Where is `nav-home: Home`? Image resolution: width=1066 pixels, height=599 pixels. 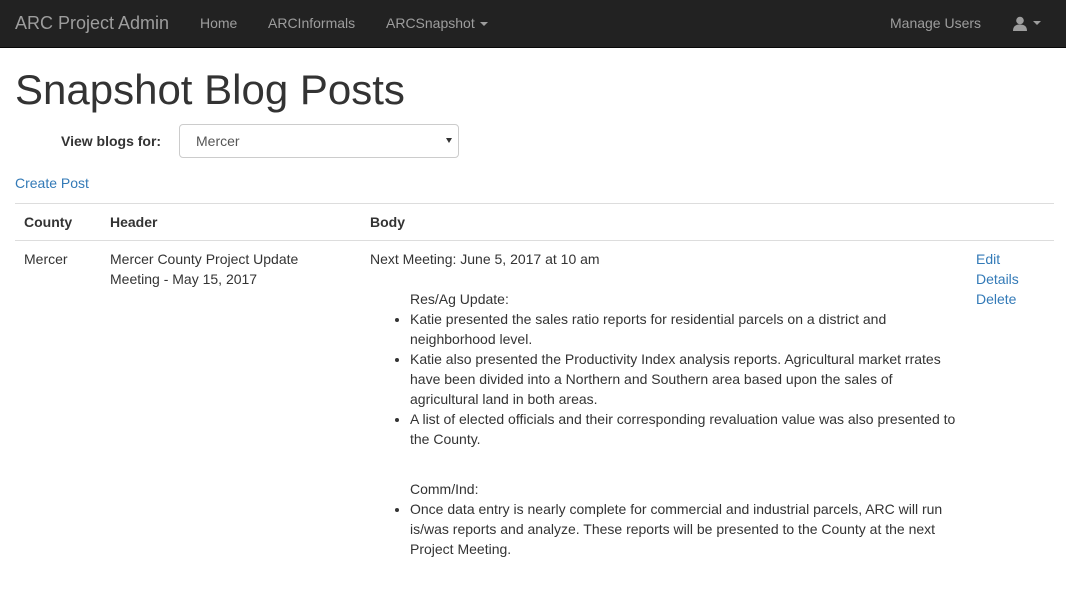
nav-home: Home is located at coordinates (218, 23).